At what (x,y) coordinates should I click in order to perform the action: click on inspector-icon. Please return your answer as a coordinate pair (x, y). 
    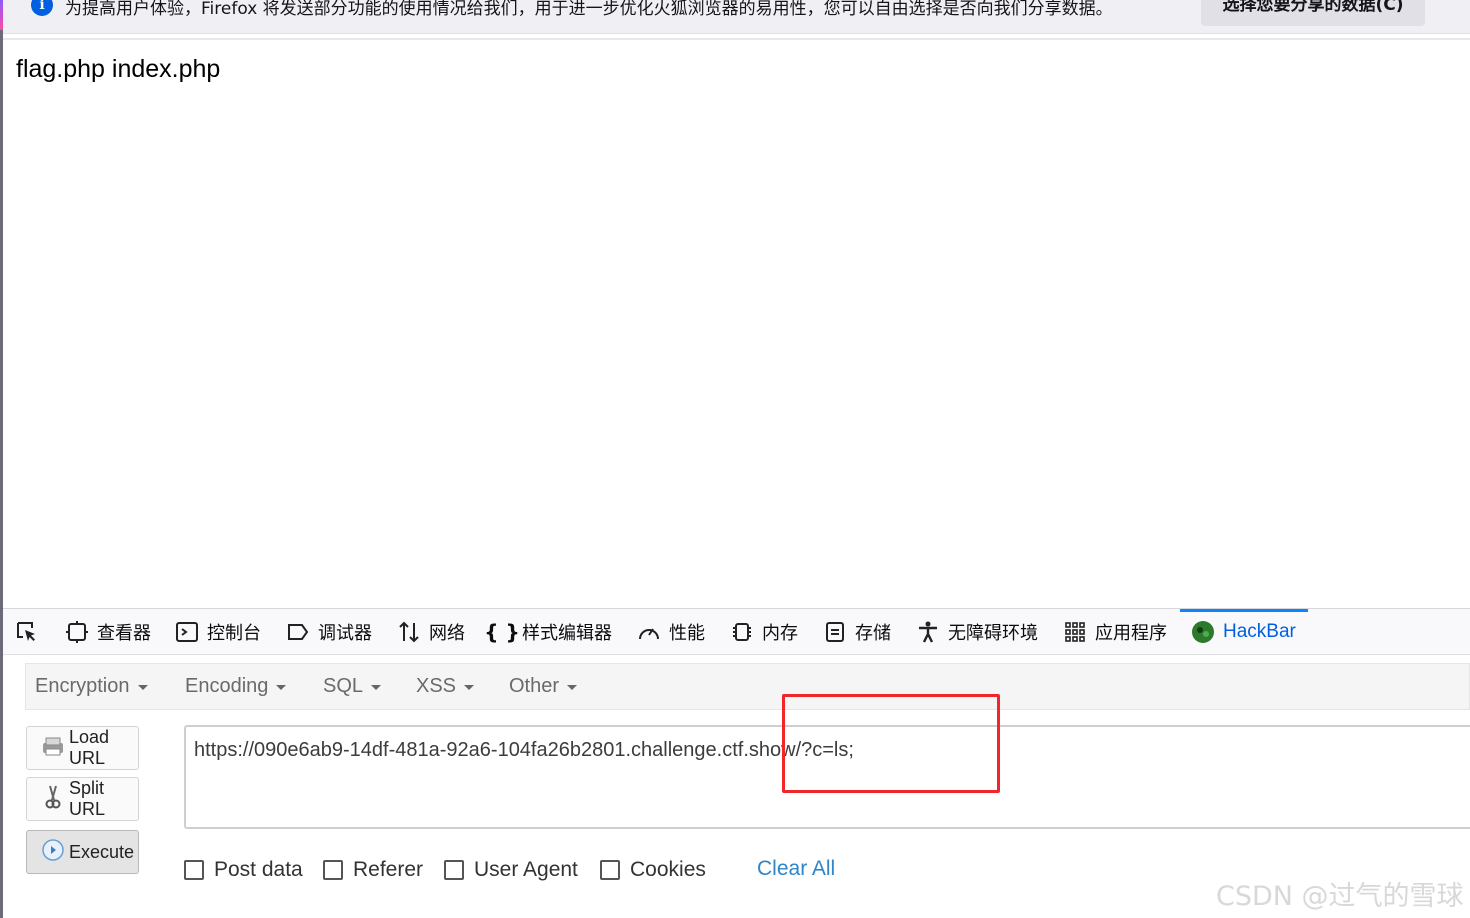
    Looking at the image, I should click on (77, 632).